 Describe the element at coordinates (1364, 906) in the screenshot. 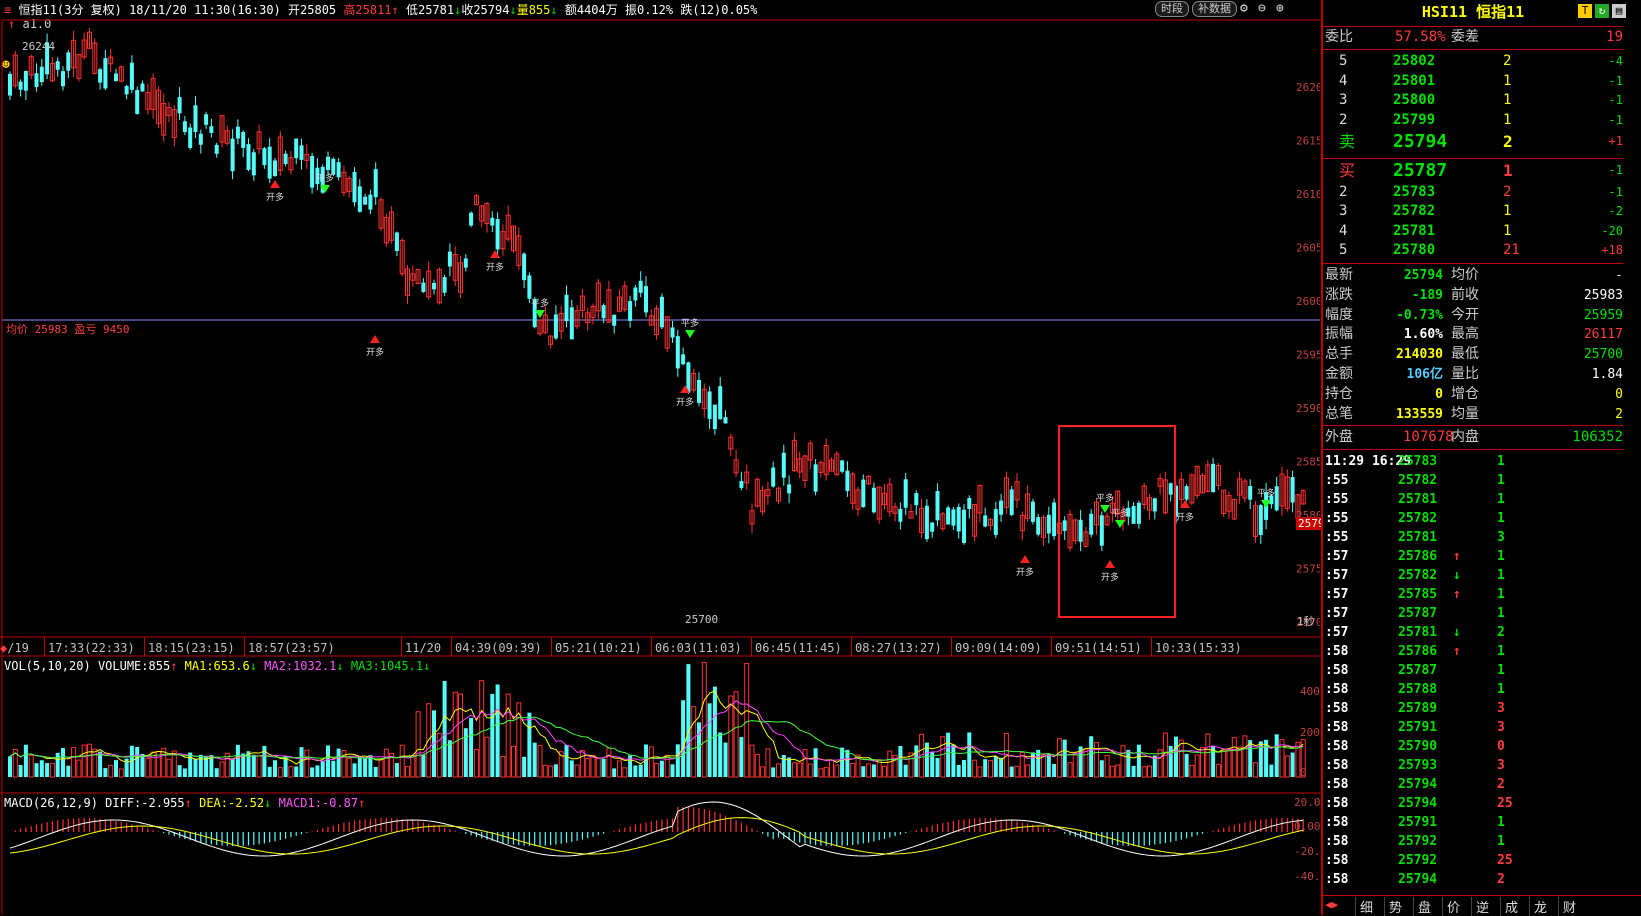

I see `bottom-tab: 细` at that location.